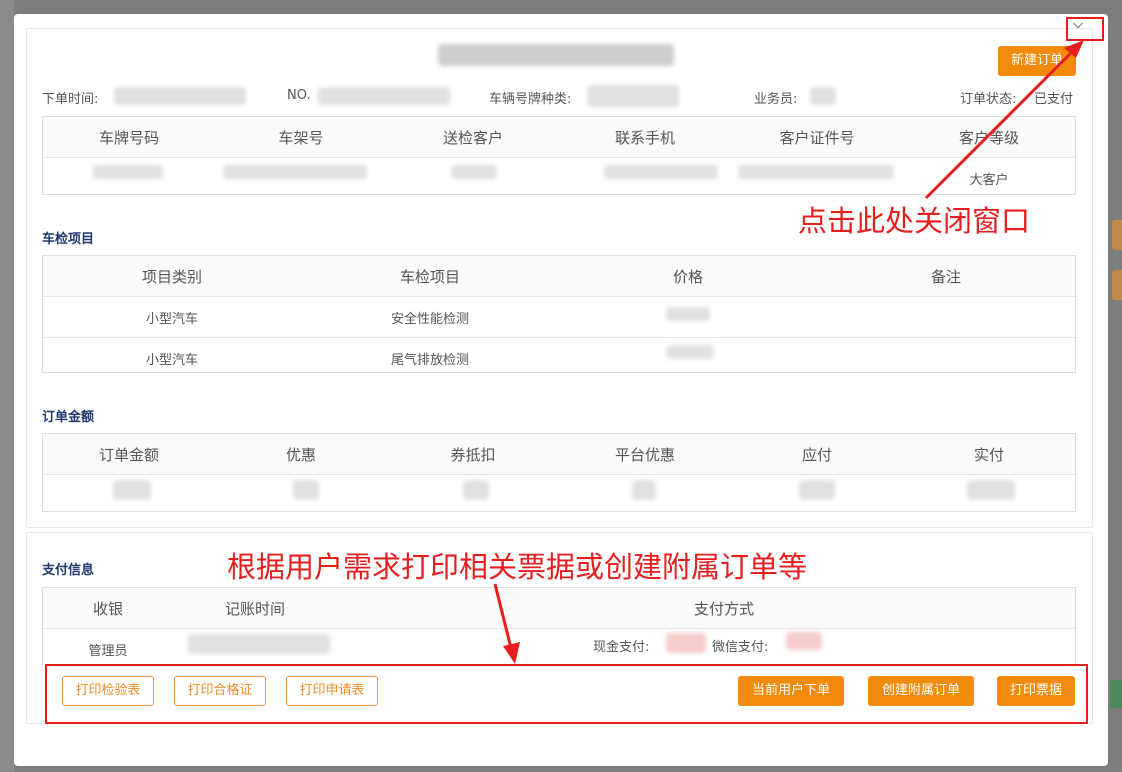 The height and width of the screenshot is (772, 1122). I want to click on close-arrow-line, so click(1002, 122).